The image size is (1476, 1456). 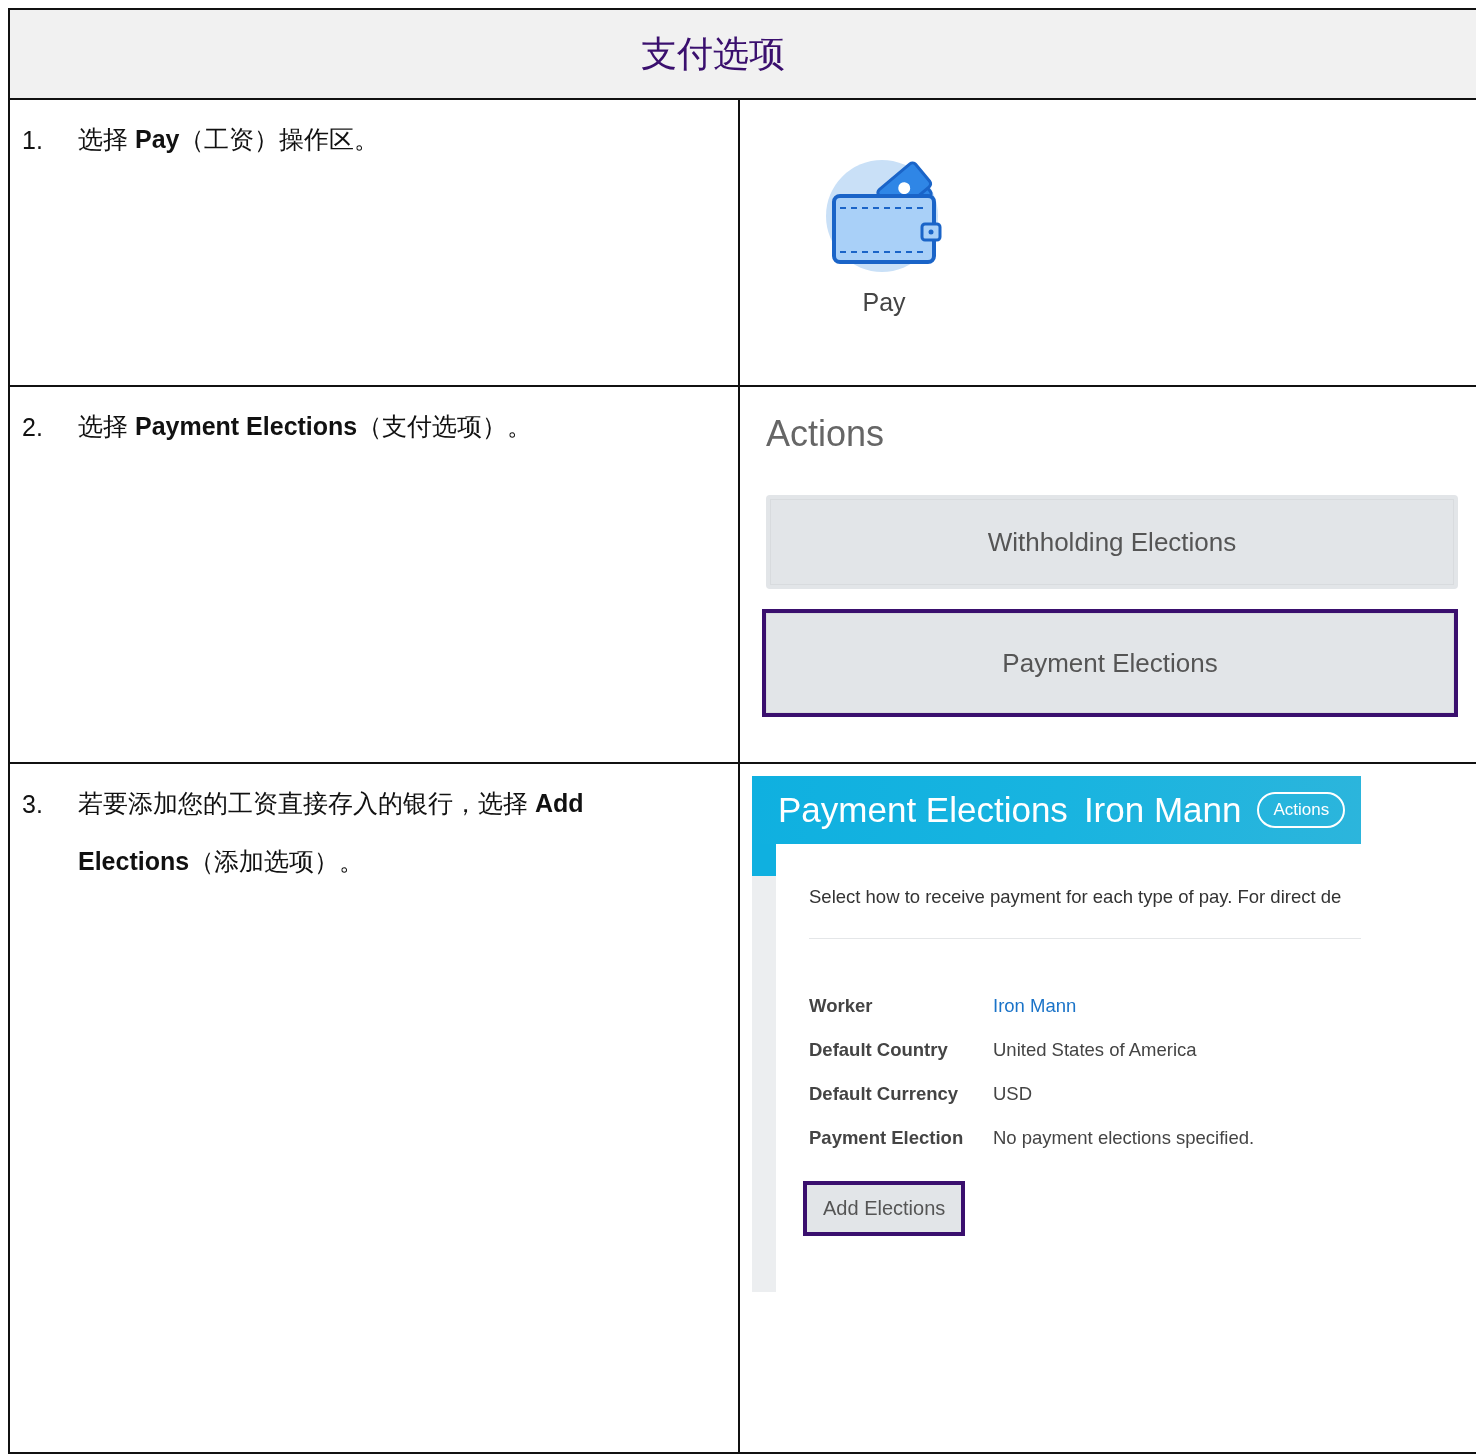 I want to click on wallet-icon, so click(x=884, y=216).